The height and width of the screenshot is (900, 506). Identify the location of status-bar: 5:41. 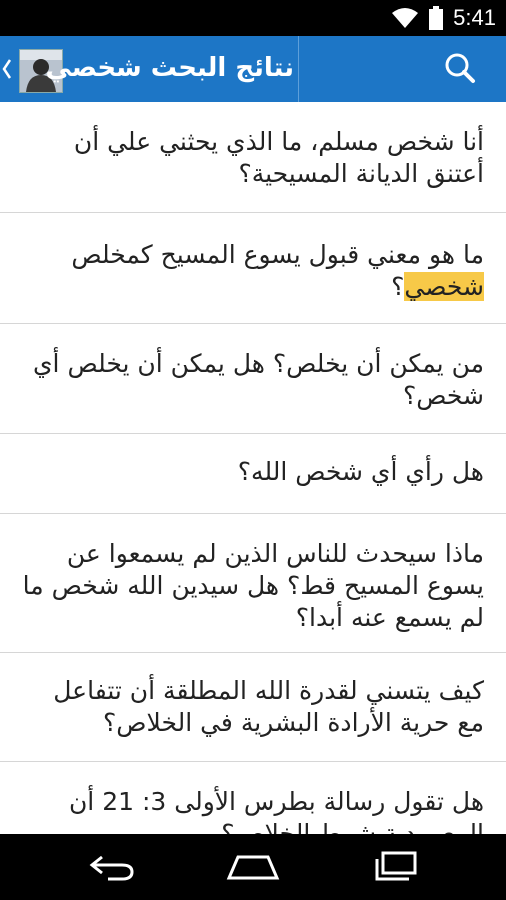
(253, 18).